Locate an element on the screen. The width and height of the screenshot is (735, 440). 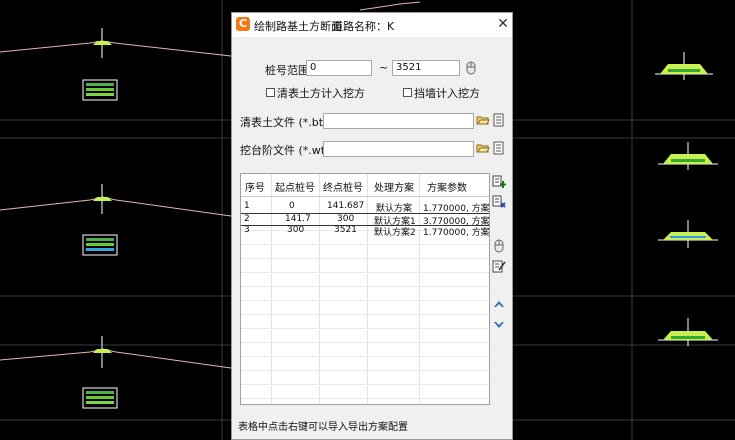
app-logo-icon: C is located at coordinates (243, 24).